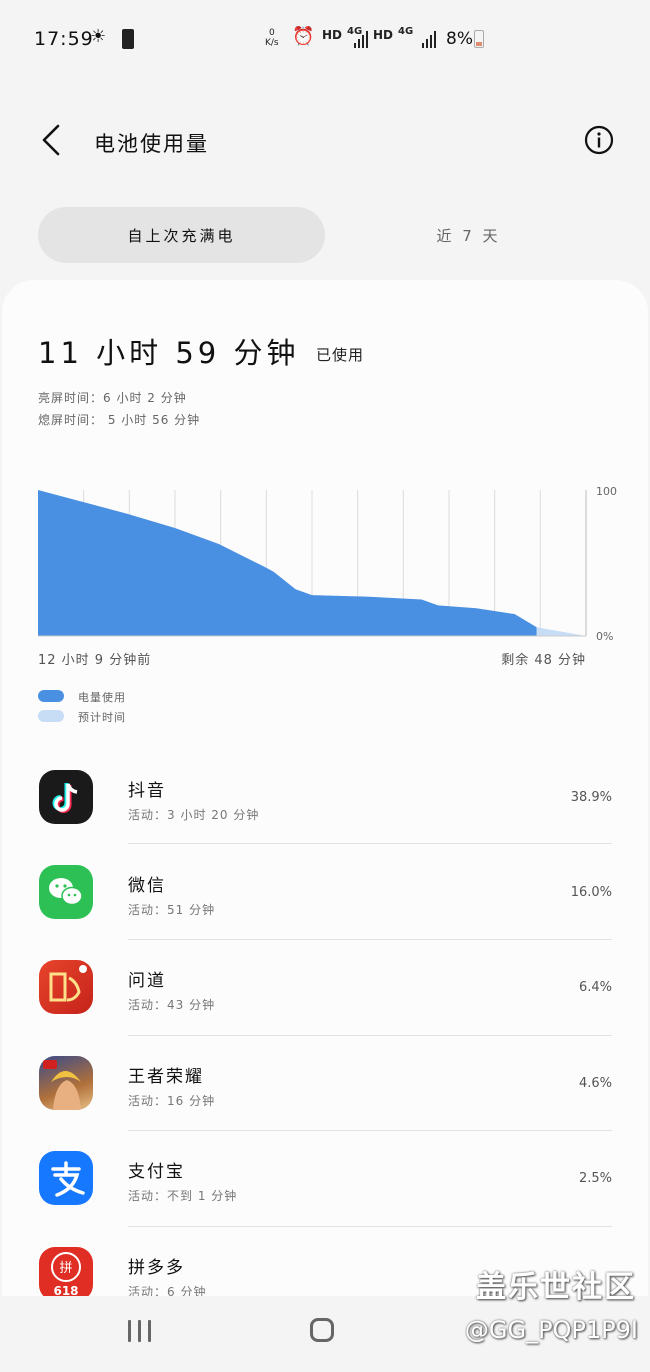  What do you see at coordinates (172, 1101) in the screenshot?
I see `app-activity: 活动：16 分钟` at bounding box center [172, 1101].